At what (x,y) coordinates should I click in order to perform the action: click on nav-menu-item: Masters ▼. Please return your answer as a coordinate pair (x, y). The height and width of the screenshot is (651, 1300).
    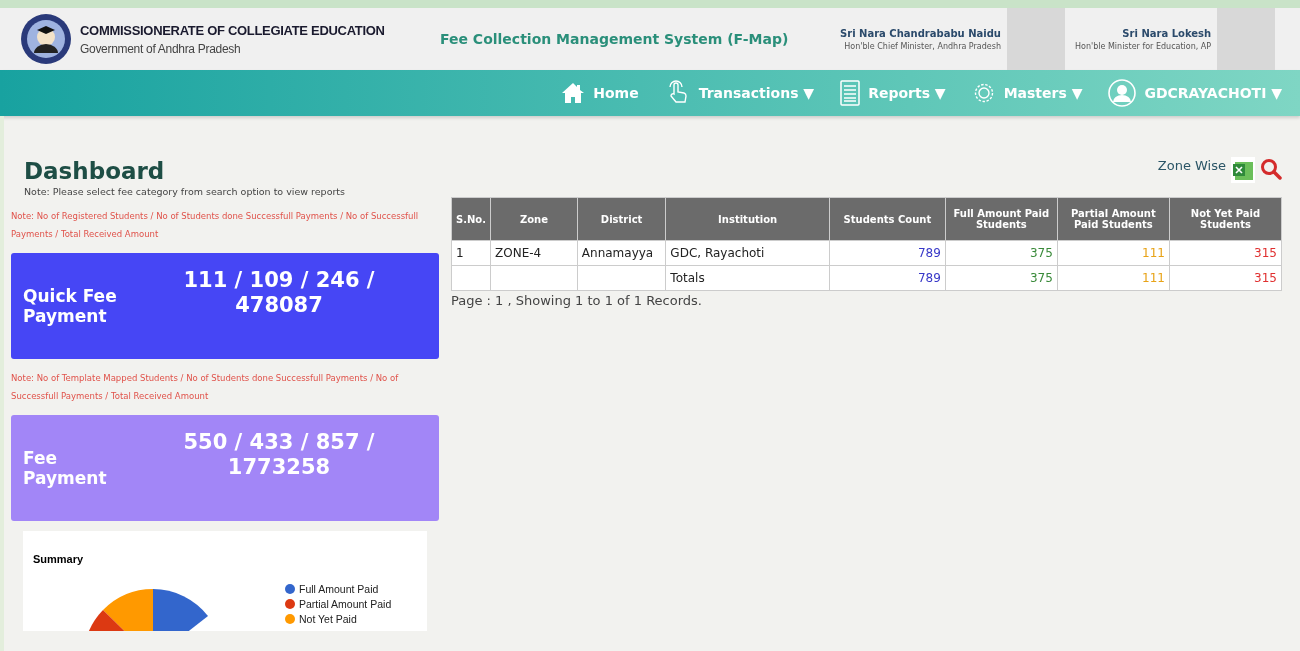
    Looking at the image, I should click on (1027, 93).